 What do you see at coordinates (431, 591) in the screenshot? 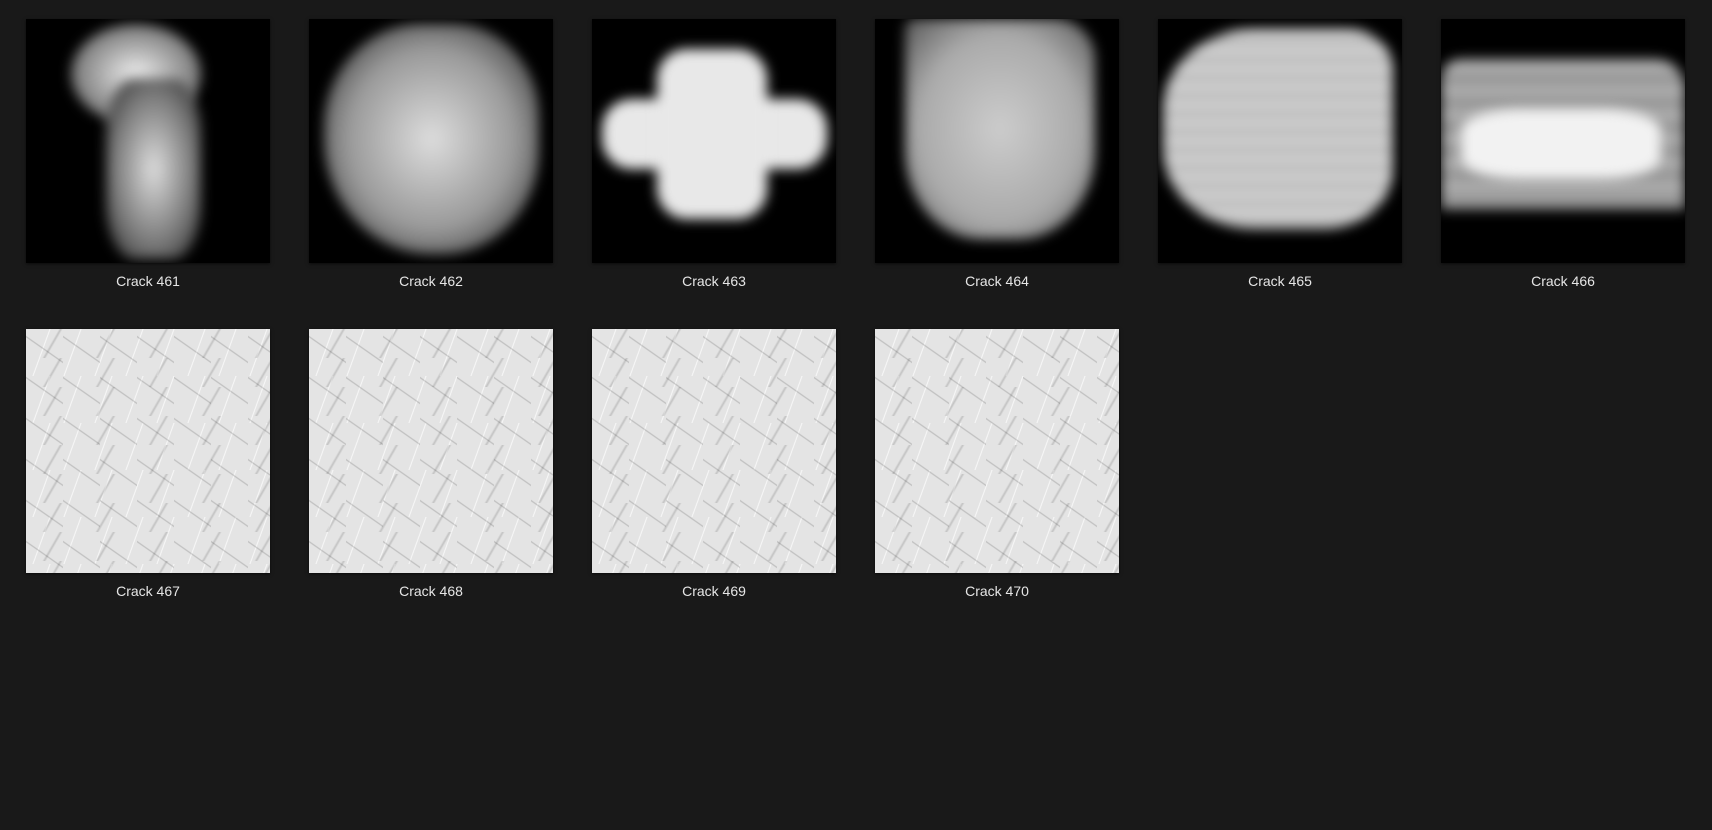
I see `thumbnail-label: Crack 468` at bounding box center [431, 591].